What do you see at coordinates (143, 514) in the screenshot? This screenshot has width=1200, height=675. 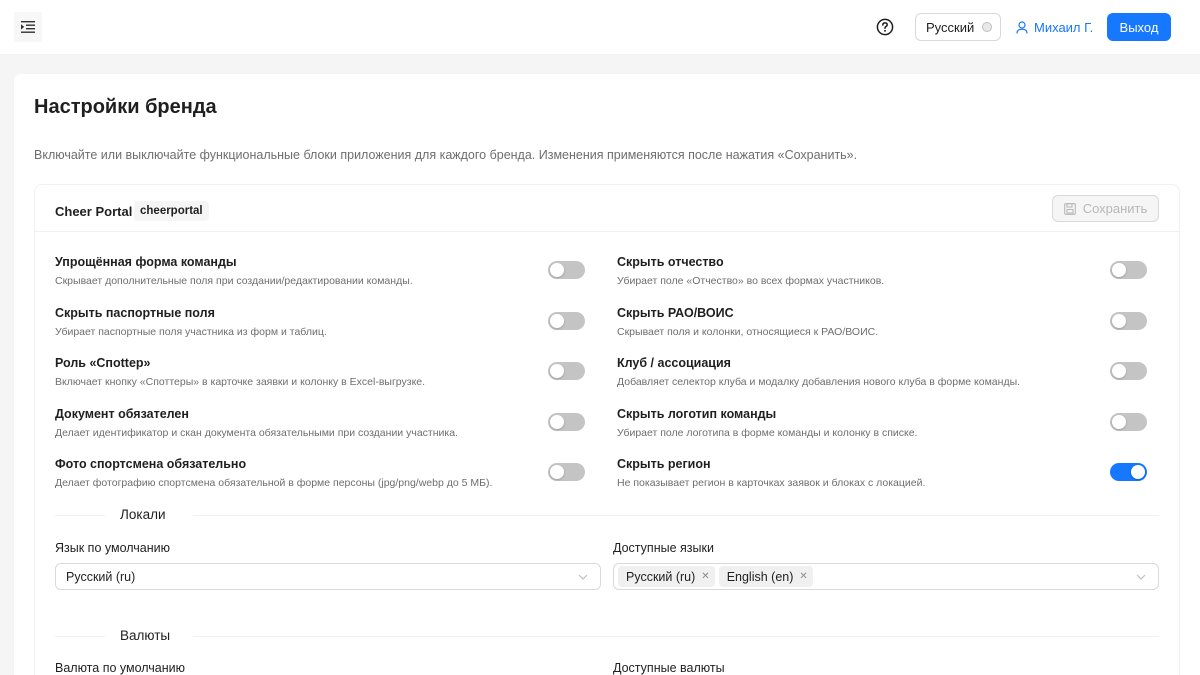 I see `locales-section-label: Локали` at bounding box center [143, 514].